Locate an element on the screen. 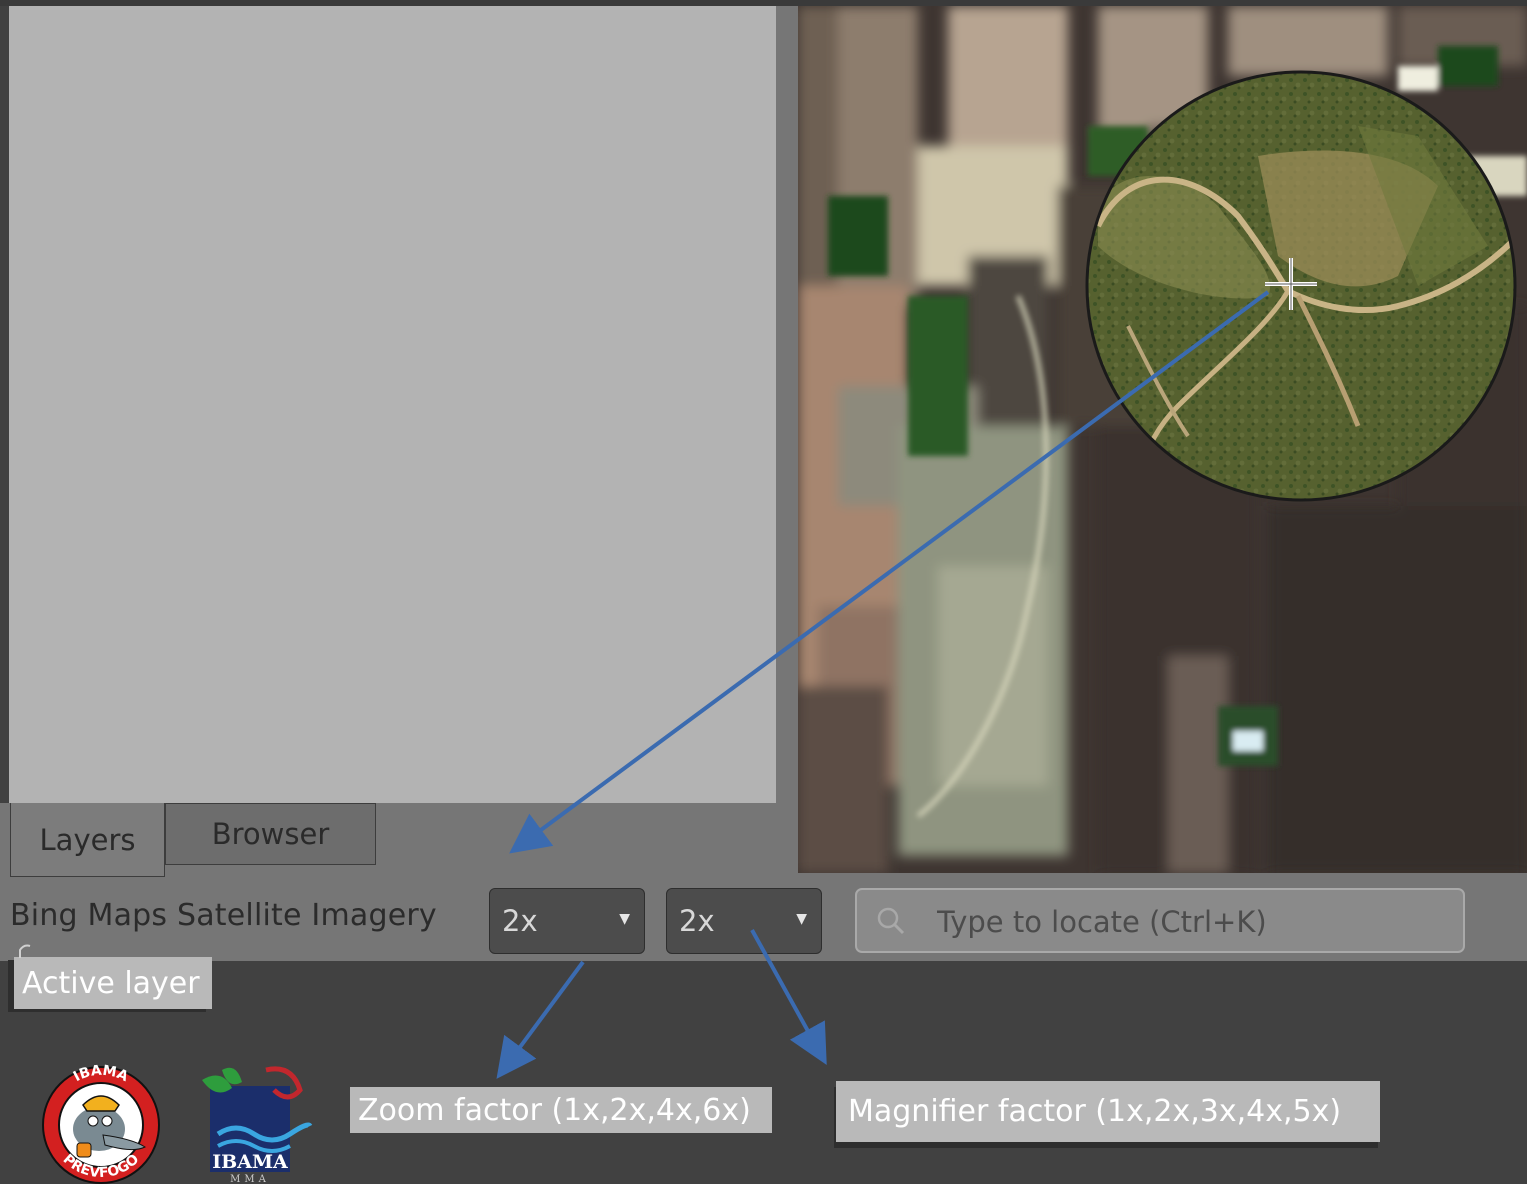  ibama-text: IBAMA is located at coordinates (250, 1162).